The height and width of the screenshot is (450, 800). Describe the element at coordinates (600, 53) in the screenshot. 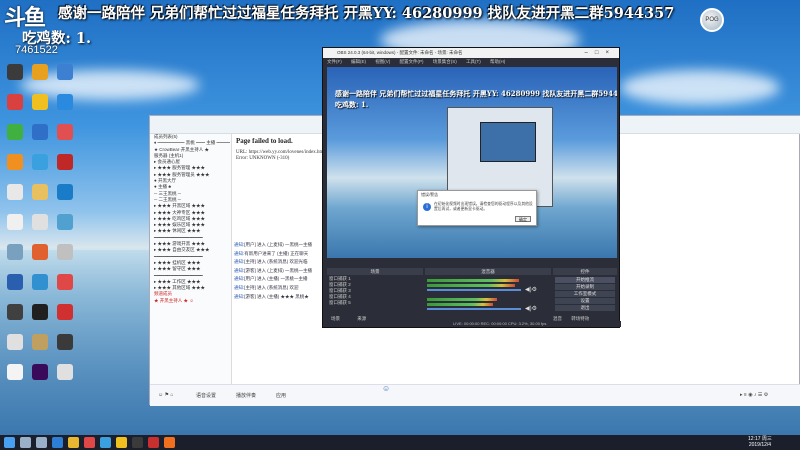

I see `window-controls: –□×` at that location.